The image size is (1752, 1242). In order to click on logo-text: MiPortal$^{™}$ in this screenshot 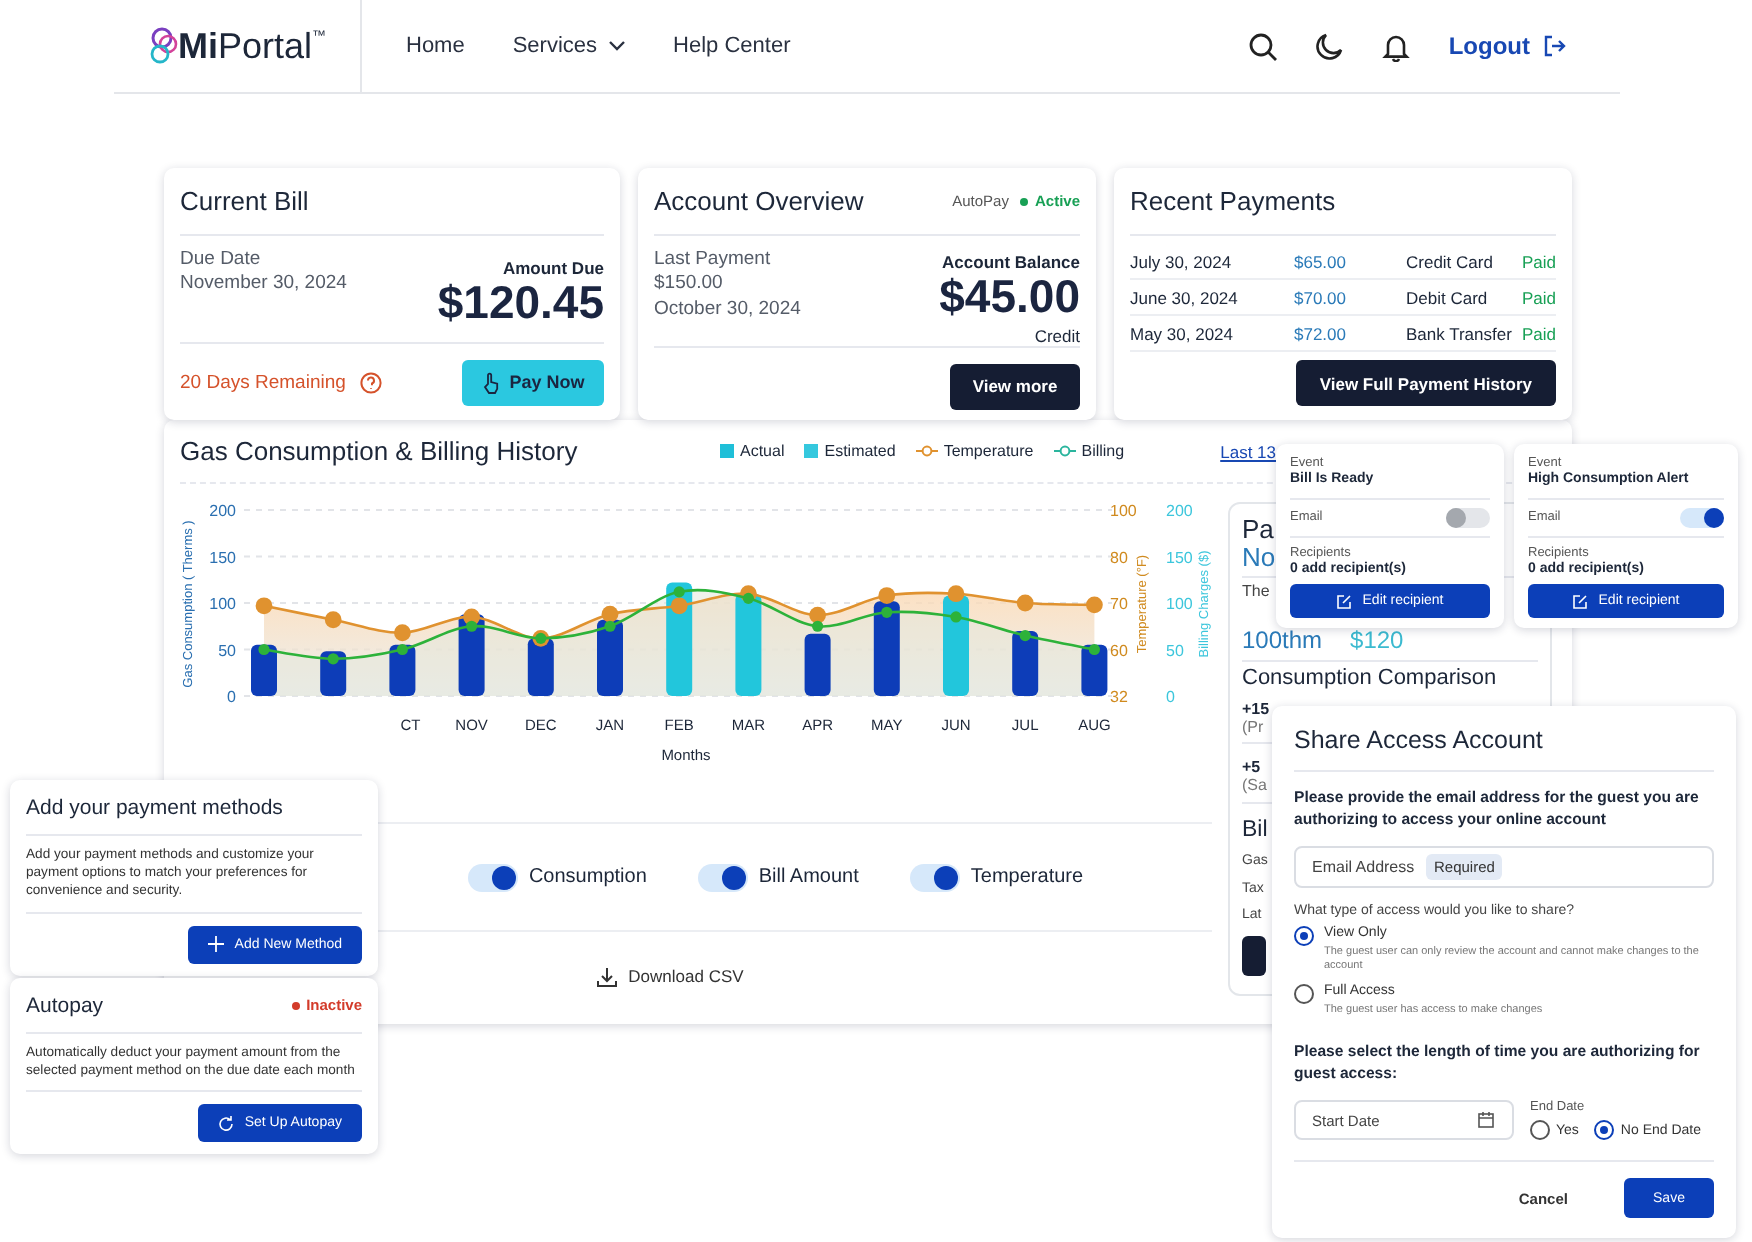, I will do `click(252, 46)`.